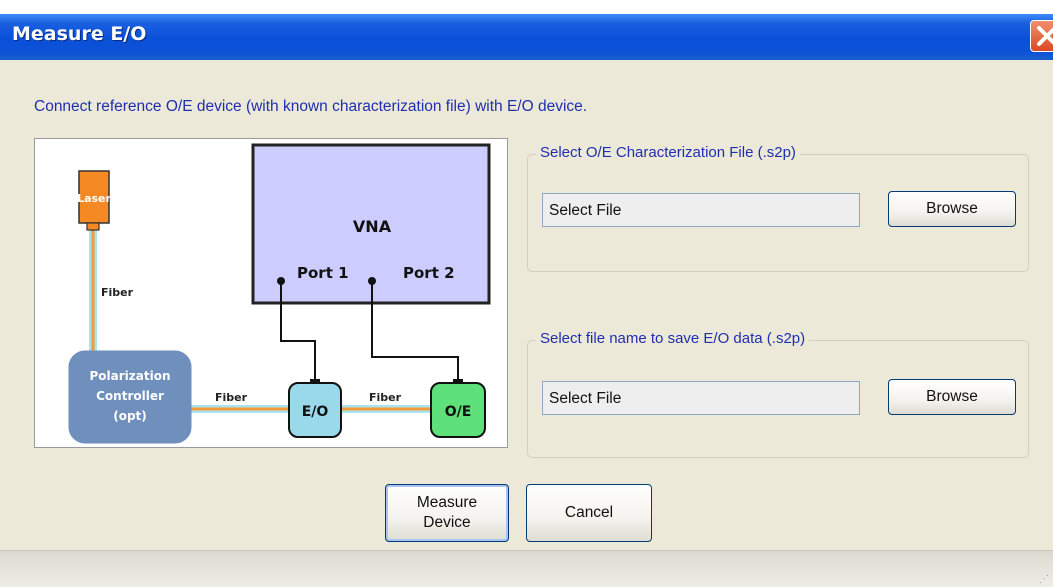 The height and width of the screenshot is (587, 1053). I want to click on resize-grip-icon: ⋰, so click(1044, 579).